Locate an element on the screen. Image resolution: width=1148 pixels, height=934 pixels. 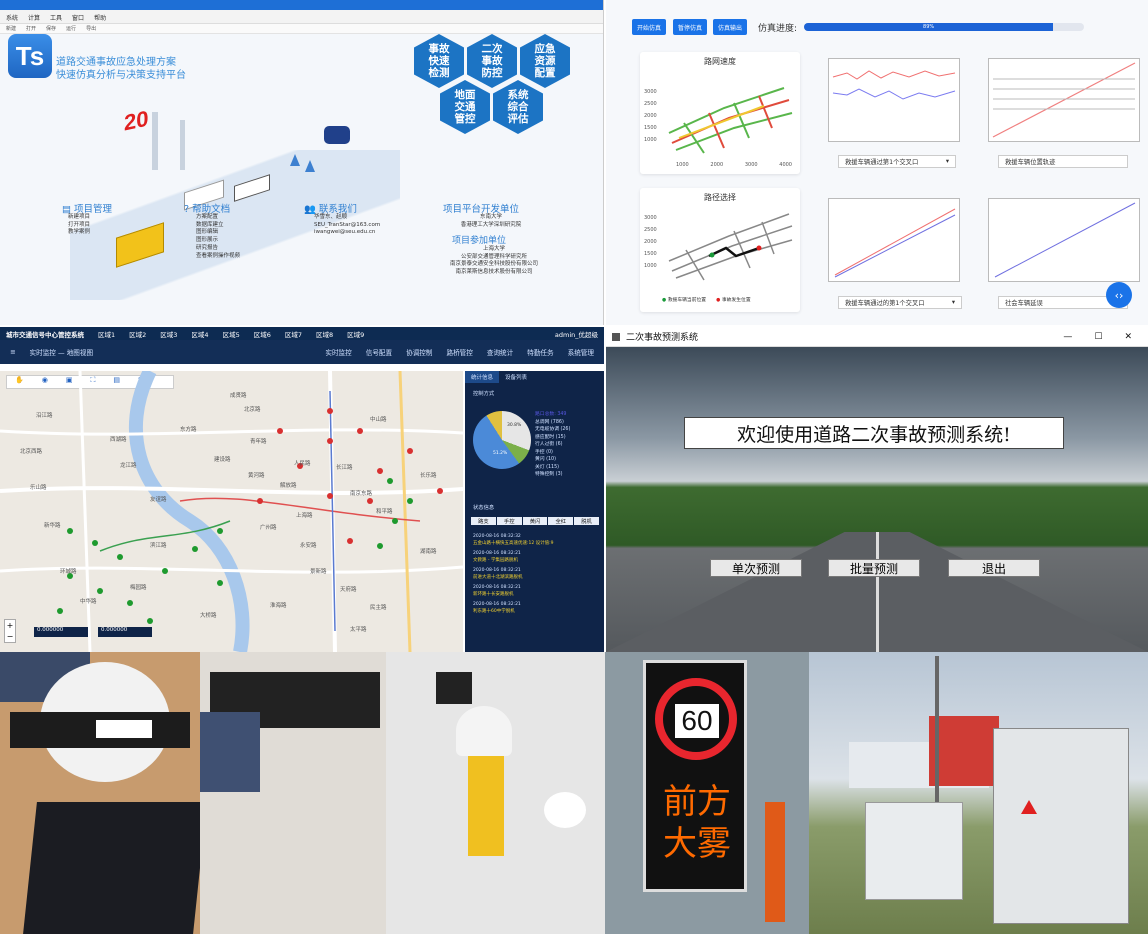
user-name: admin_优超级 is located at coordinates (576, 334).